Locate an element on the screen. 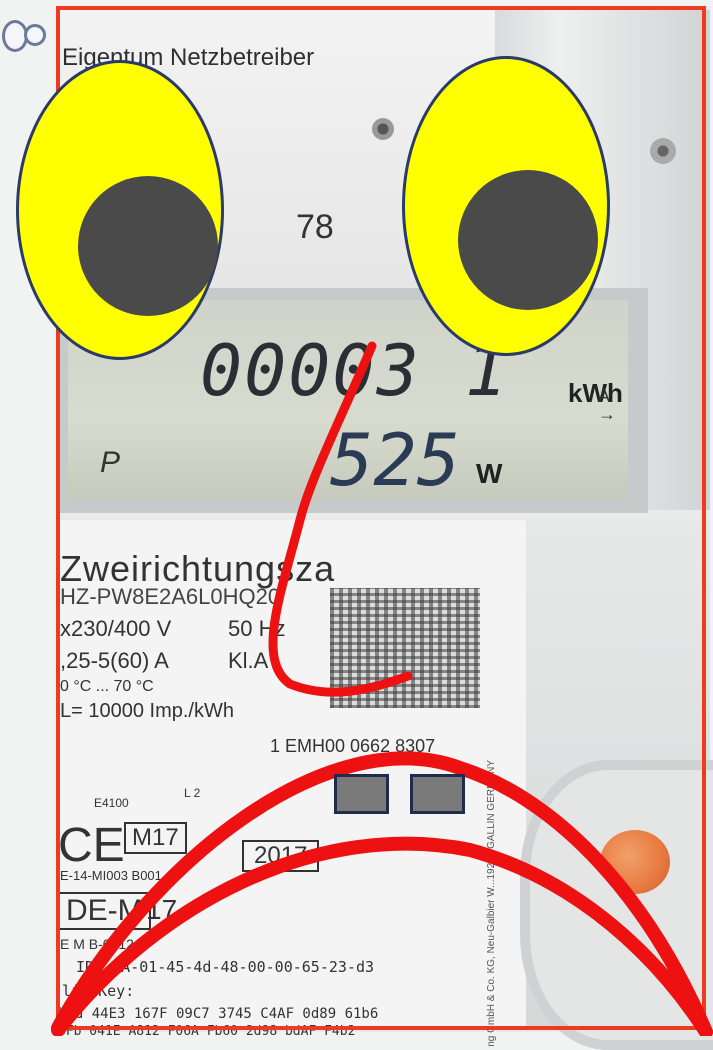  right-tooth is located at coordinates (437, 794).